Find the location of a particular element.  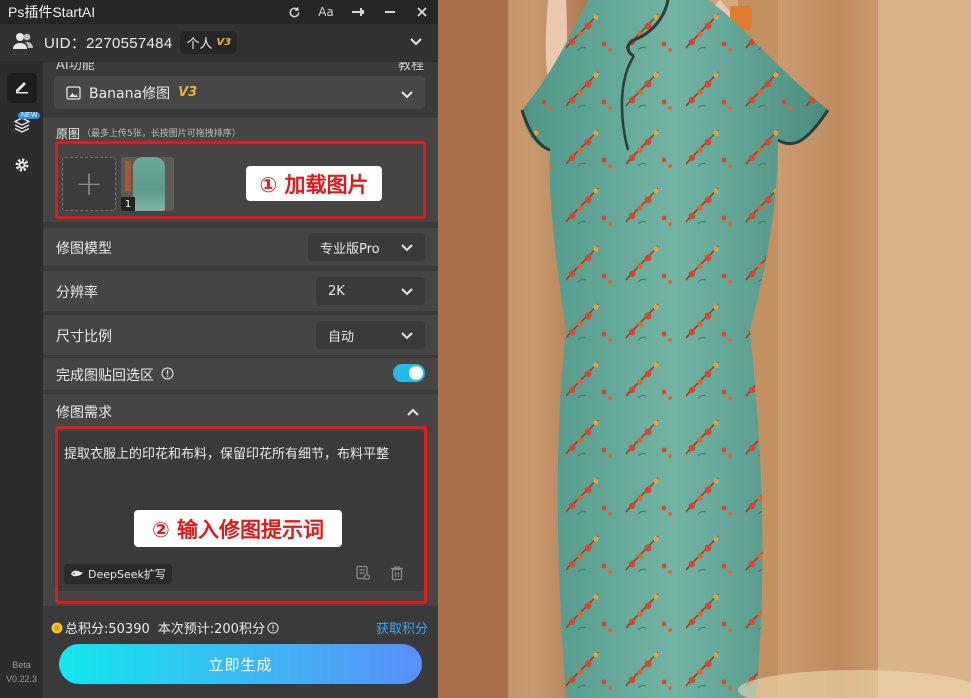

version-label: V0.22.3 is located at coordinates (21, 679).